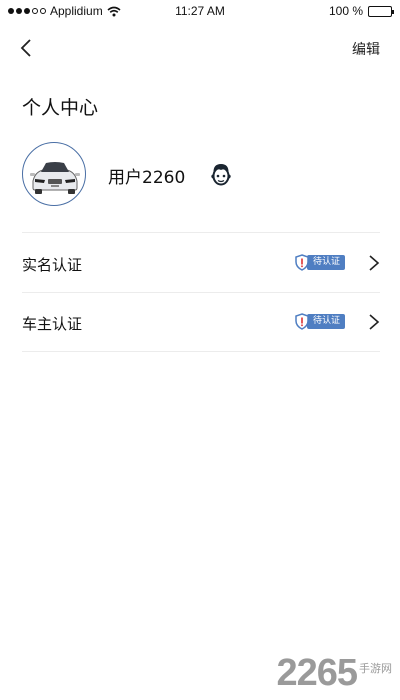 The image size is (400, 700). What do you see at coordinates (375, 668) in the screenshot?
I see `watermark-suffix: 手游网` at bounding box center [375, 668].